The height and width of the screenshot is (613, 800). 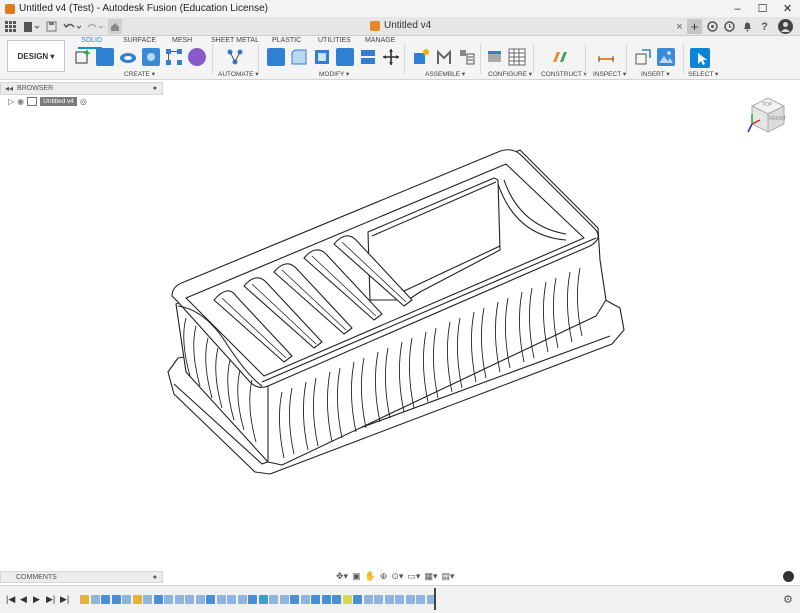 What do you see at coordinates (91, 40) in the screenshot?
I see `tab-solid: SOLID` at bounding box center [91, 40].